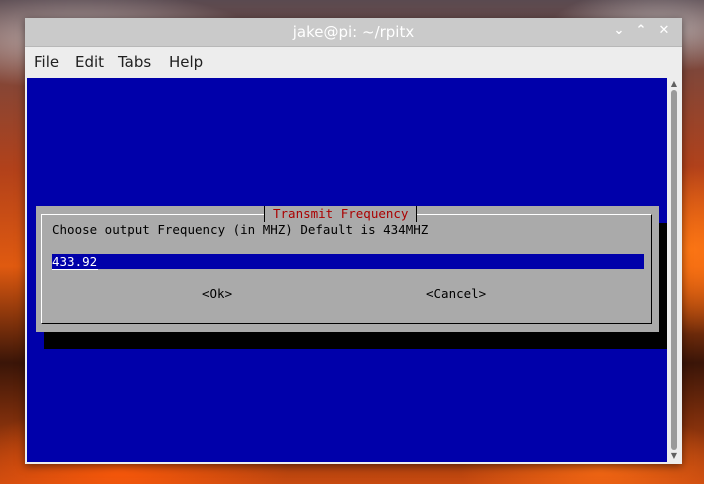  What do you see at coordinates (674, 456) in the screenshot?
I see `scroll-down-icon: ▼` at bounding box center [674, 456].